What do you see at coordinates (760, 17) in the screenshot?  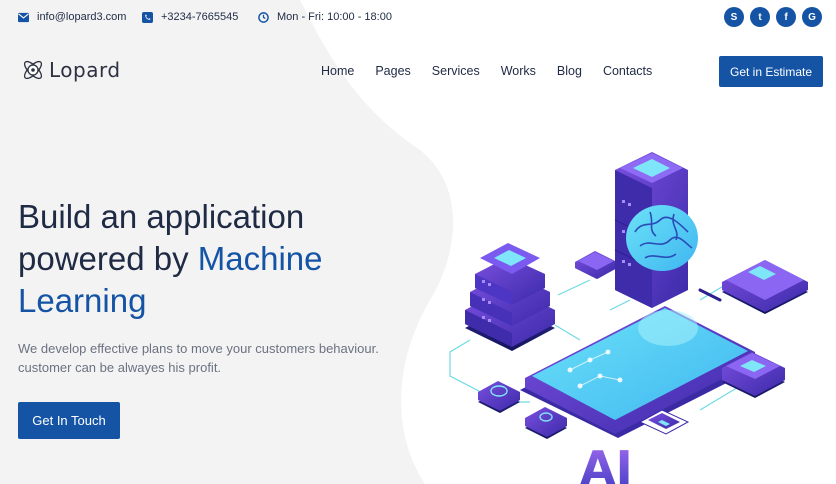 I see `twitter-icon: t` at bounding box center [760, 17].